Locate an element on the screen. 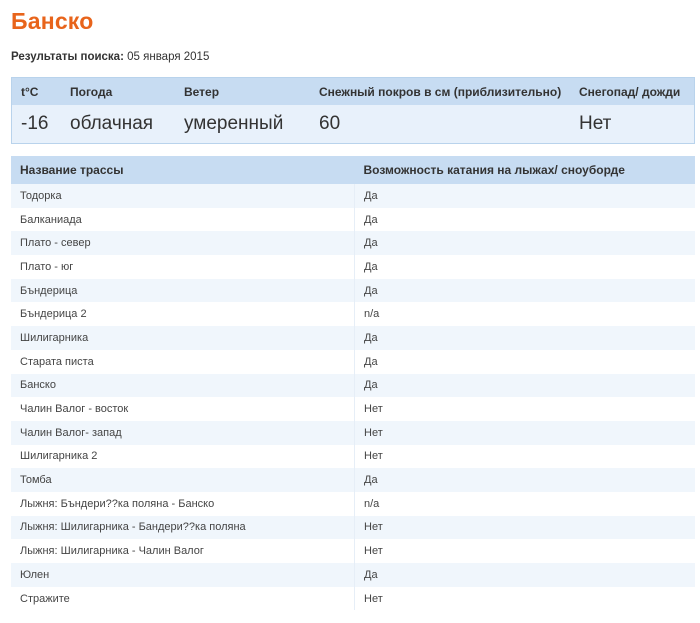  track-name: Старата писта is located at coordinates (183, 361).